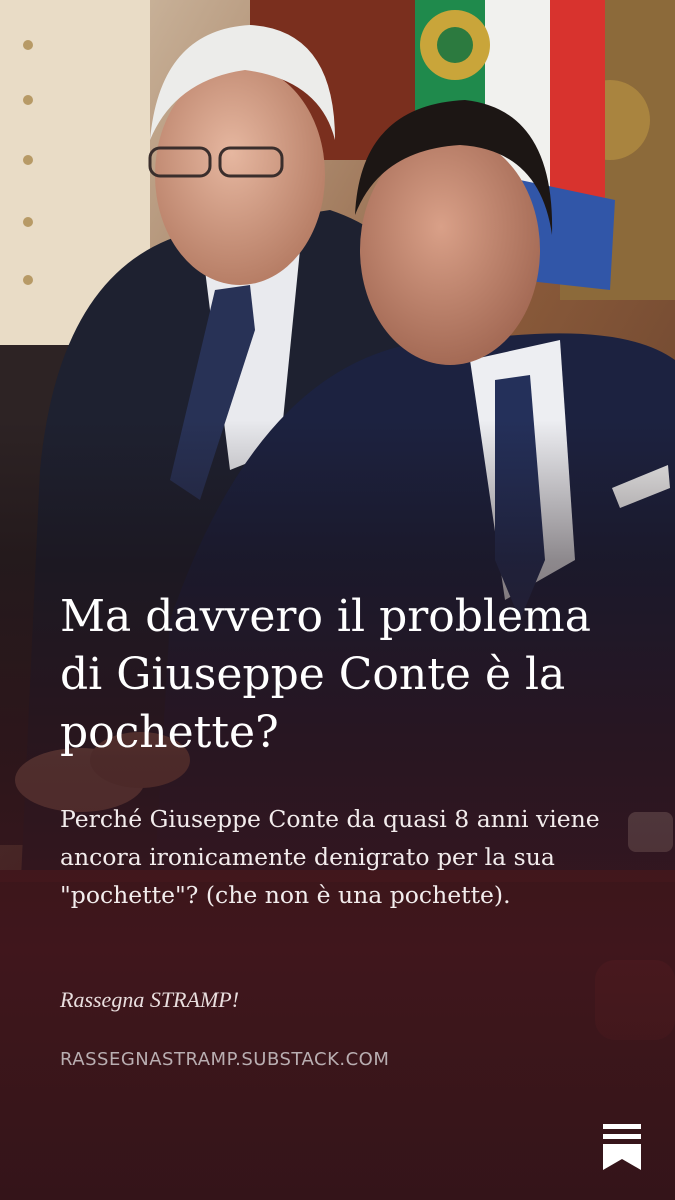  I want to click on publication-name: Rassegna STRAMP!, so click(149, 1000).